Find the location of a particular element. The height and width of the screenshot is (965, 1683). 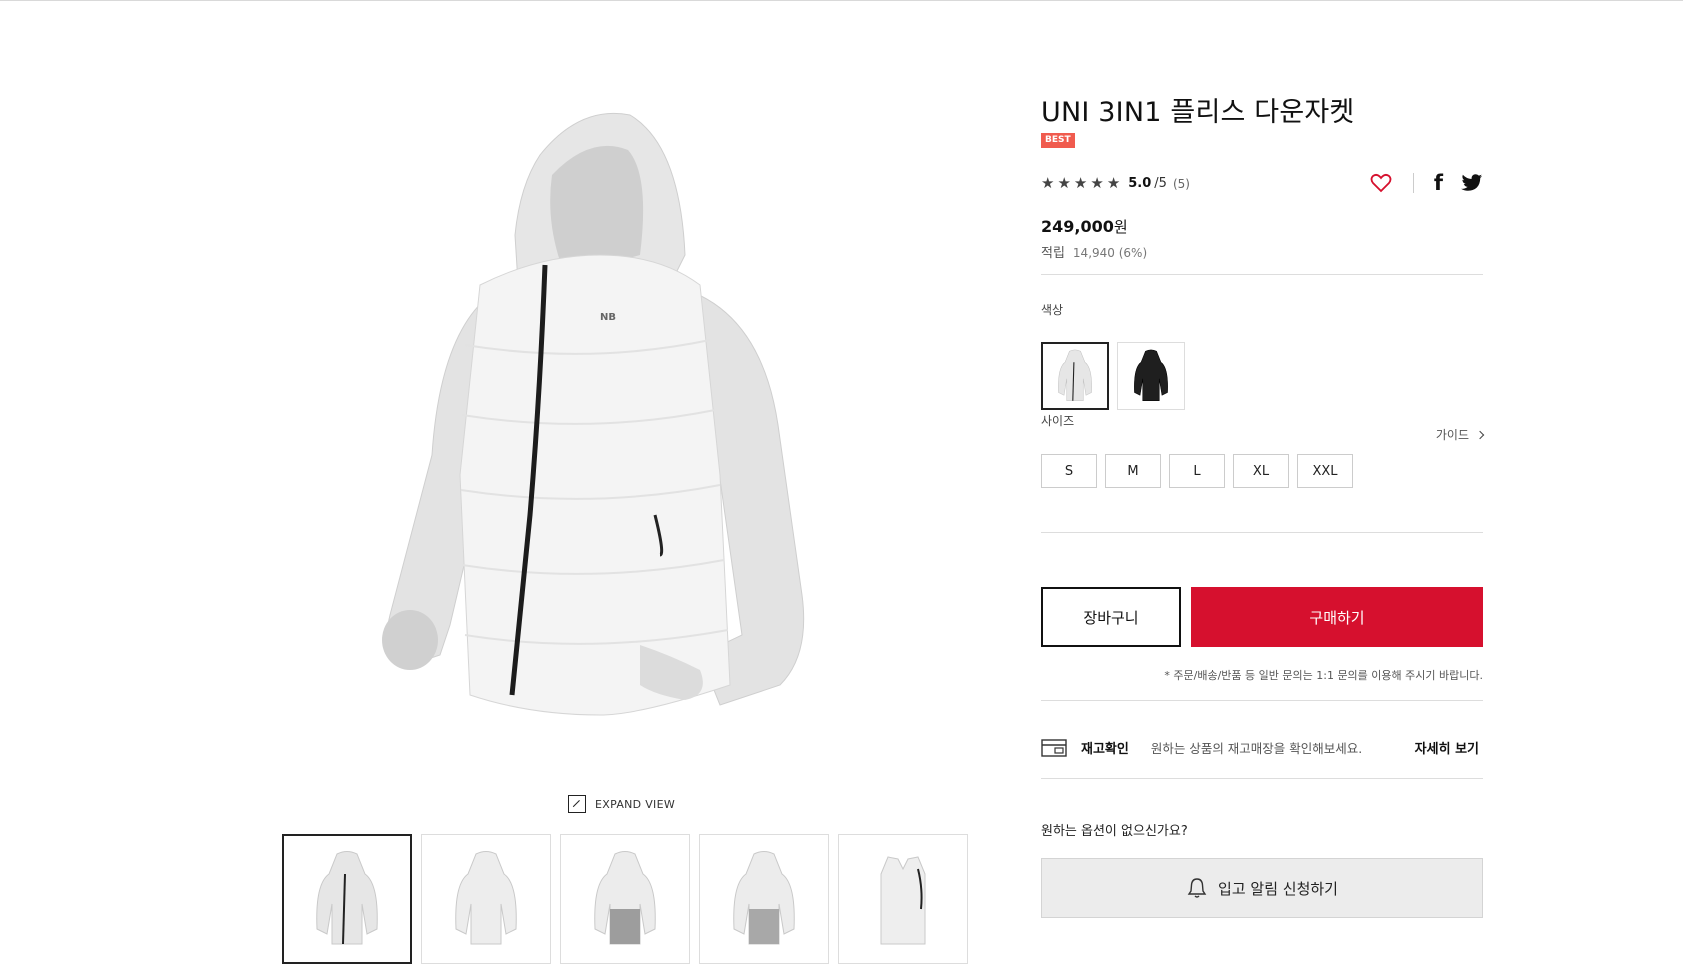

buy-now-button: 구매하기 is located at coordinates (1337, 617).